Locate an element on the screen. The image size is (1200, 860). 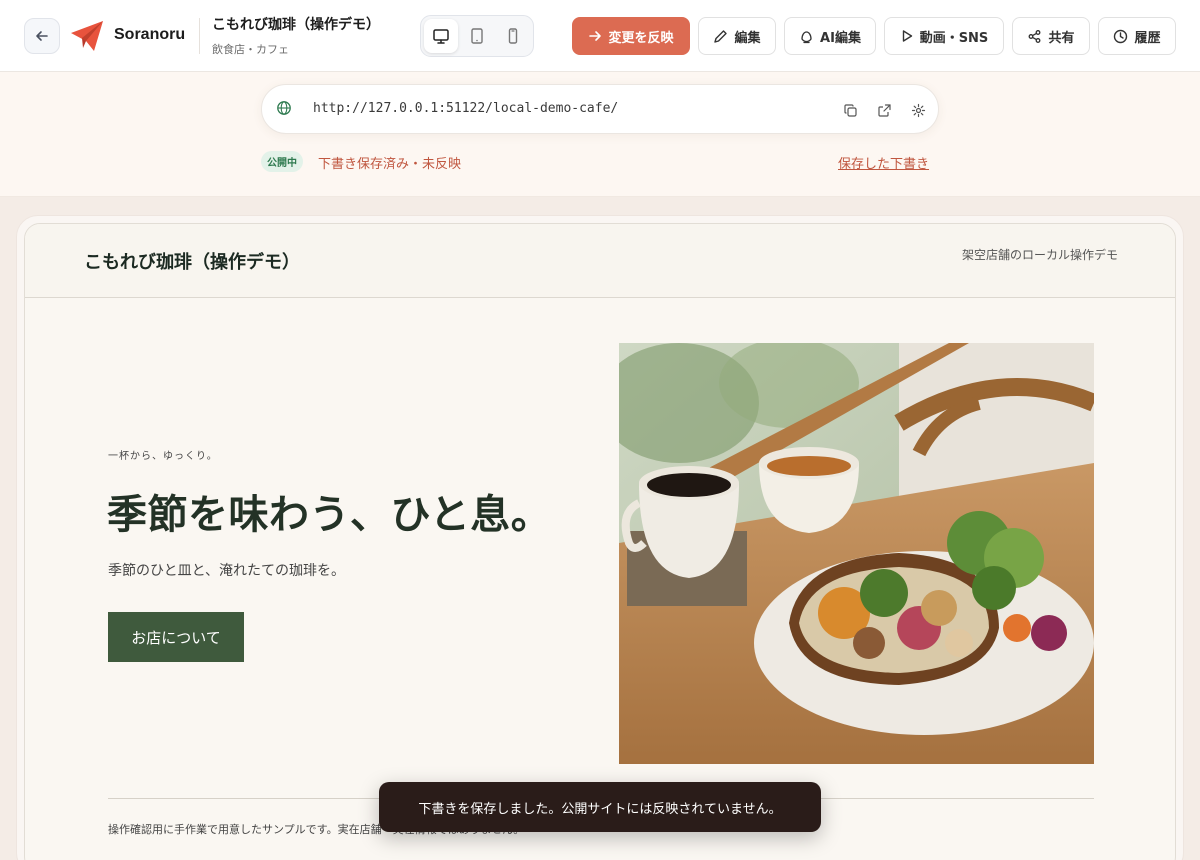
toast-notification: 下書きを保存しました。公開サイトには反映されていません。 is located at coordinates (600, 807).